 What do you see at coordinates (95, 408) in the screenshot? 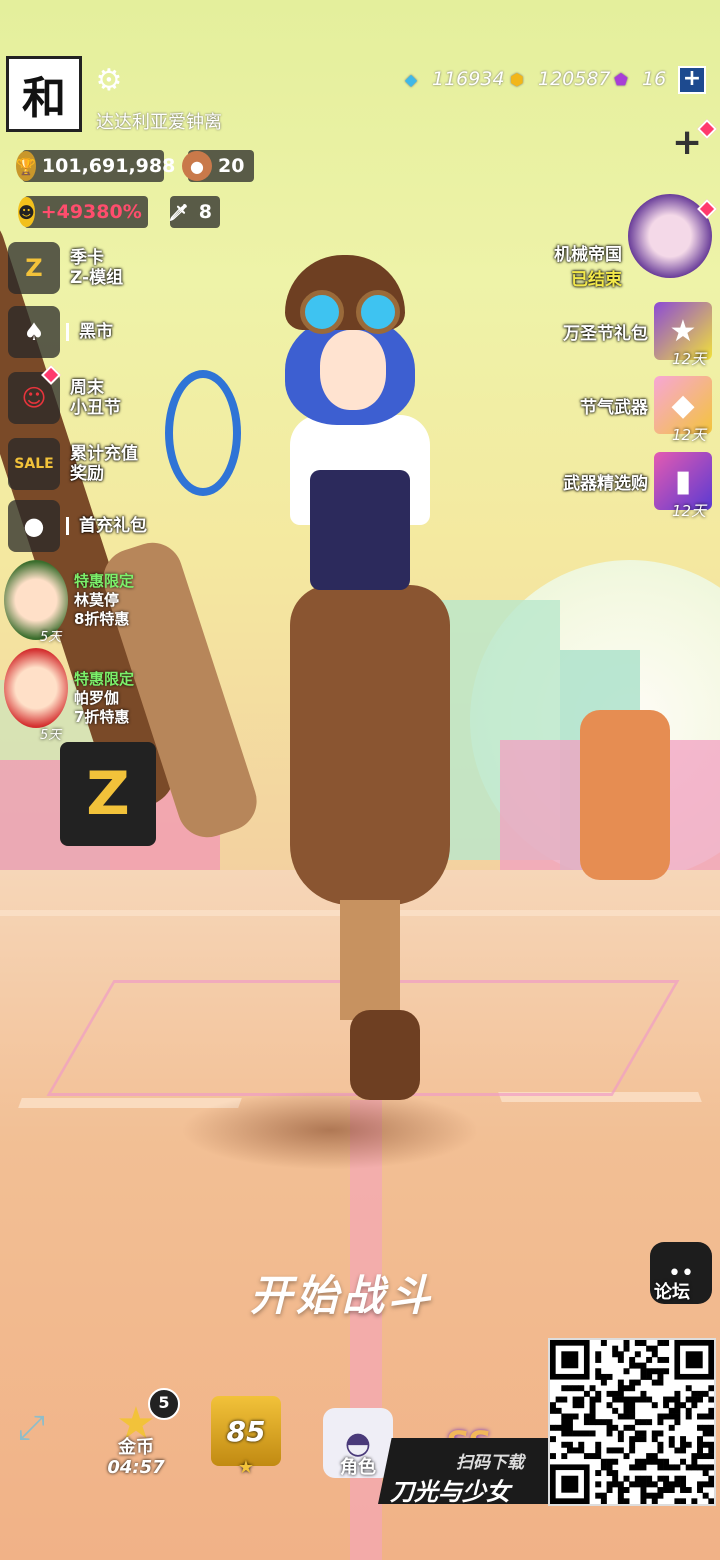
I see `clown-line2: 小丑节` at bounding box center [95, 408].